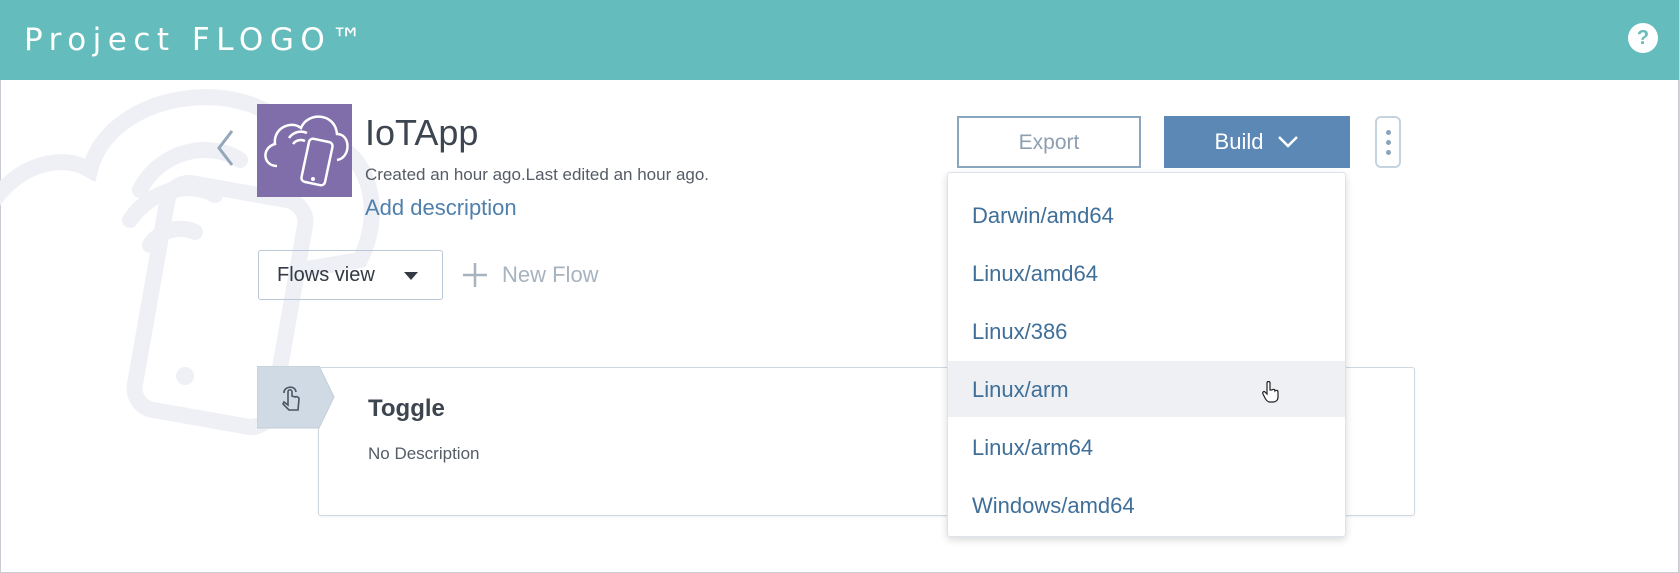 The height and width of the screenshot is (573, 1679). Describe the element at coordinates (1020, 389) in the screenshot. I see `menu-item-label: Linux/arm` at that location.